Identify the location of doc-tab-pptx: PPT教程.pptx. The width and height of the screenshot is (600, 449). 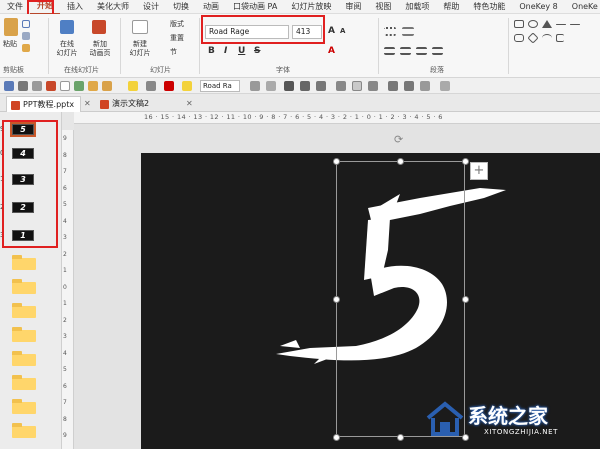
(44, 104).